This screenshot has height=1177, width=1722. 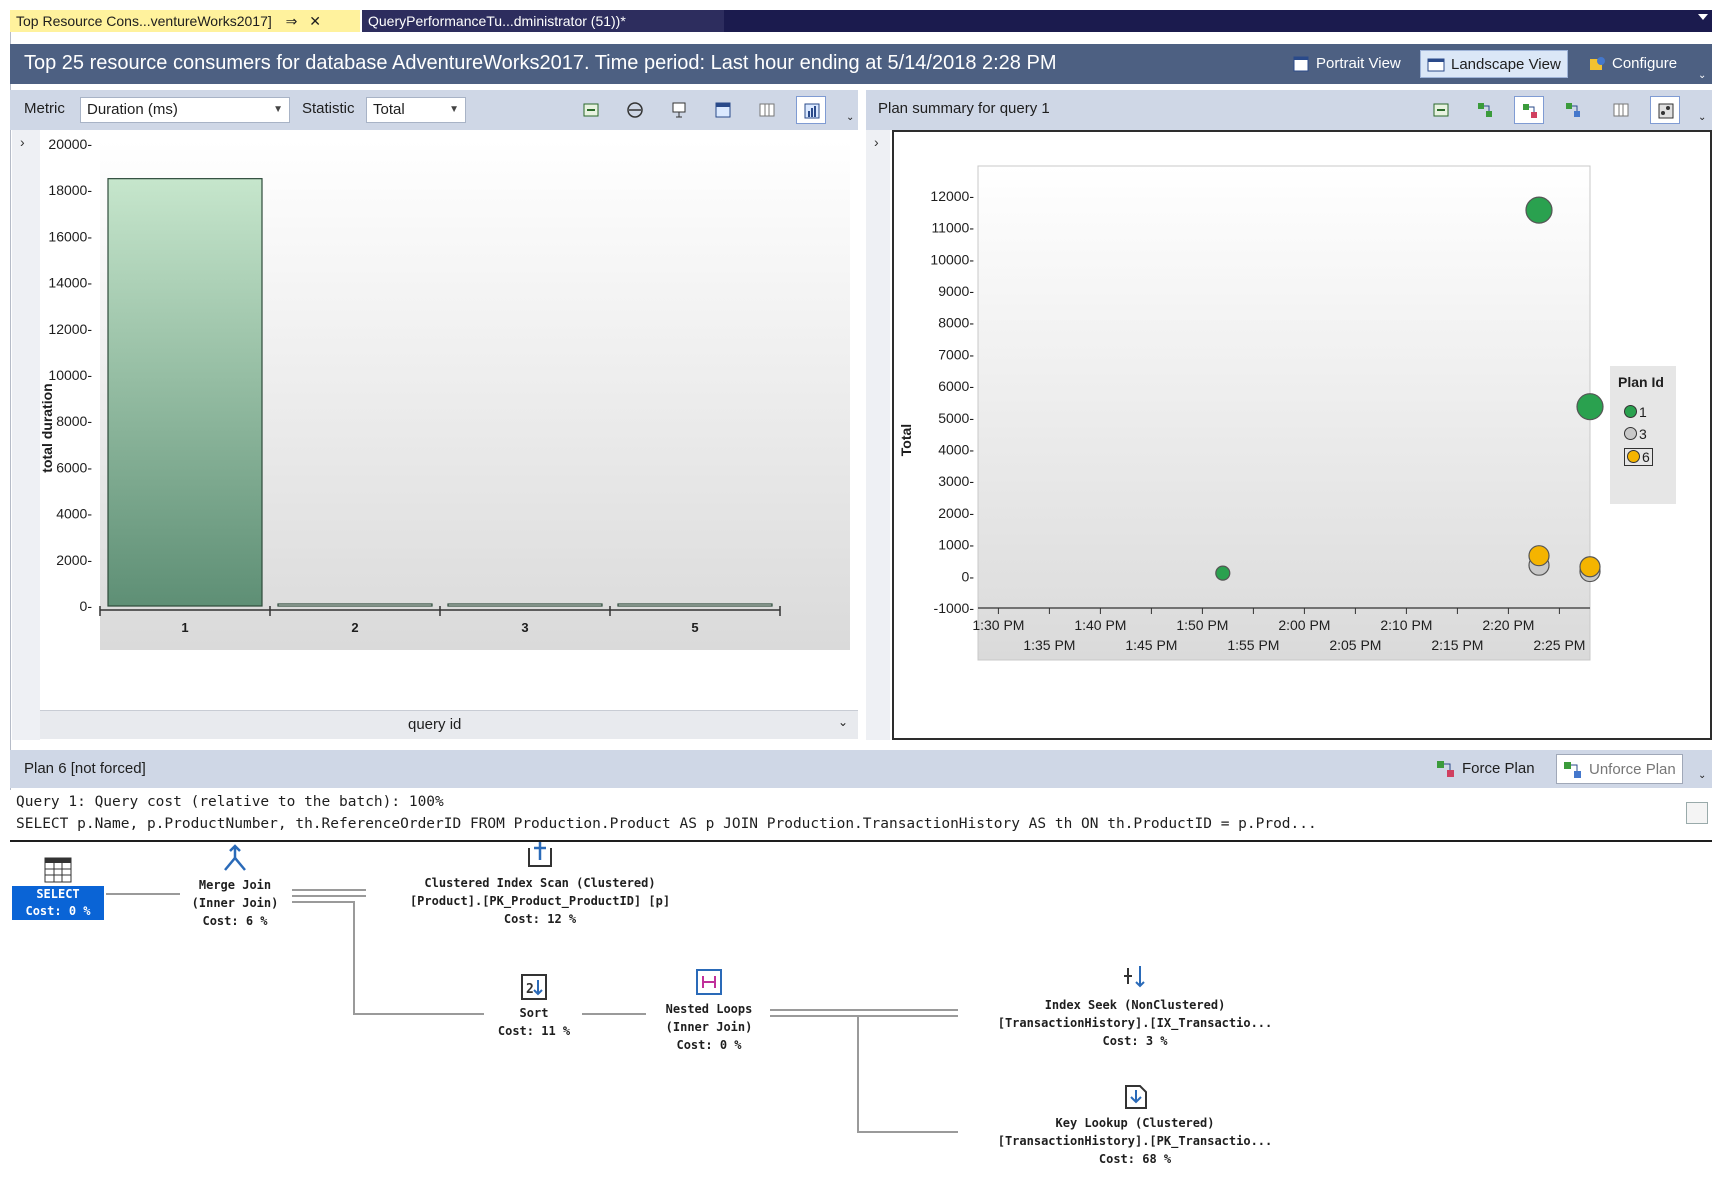 I want to click on pin-icon: ⇒, so click(x=292, y=21).